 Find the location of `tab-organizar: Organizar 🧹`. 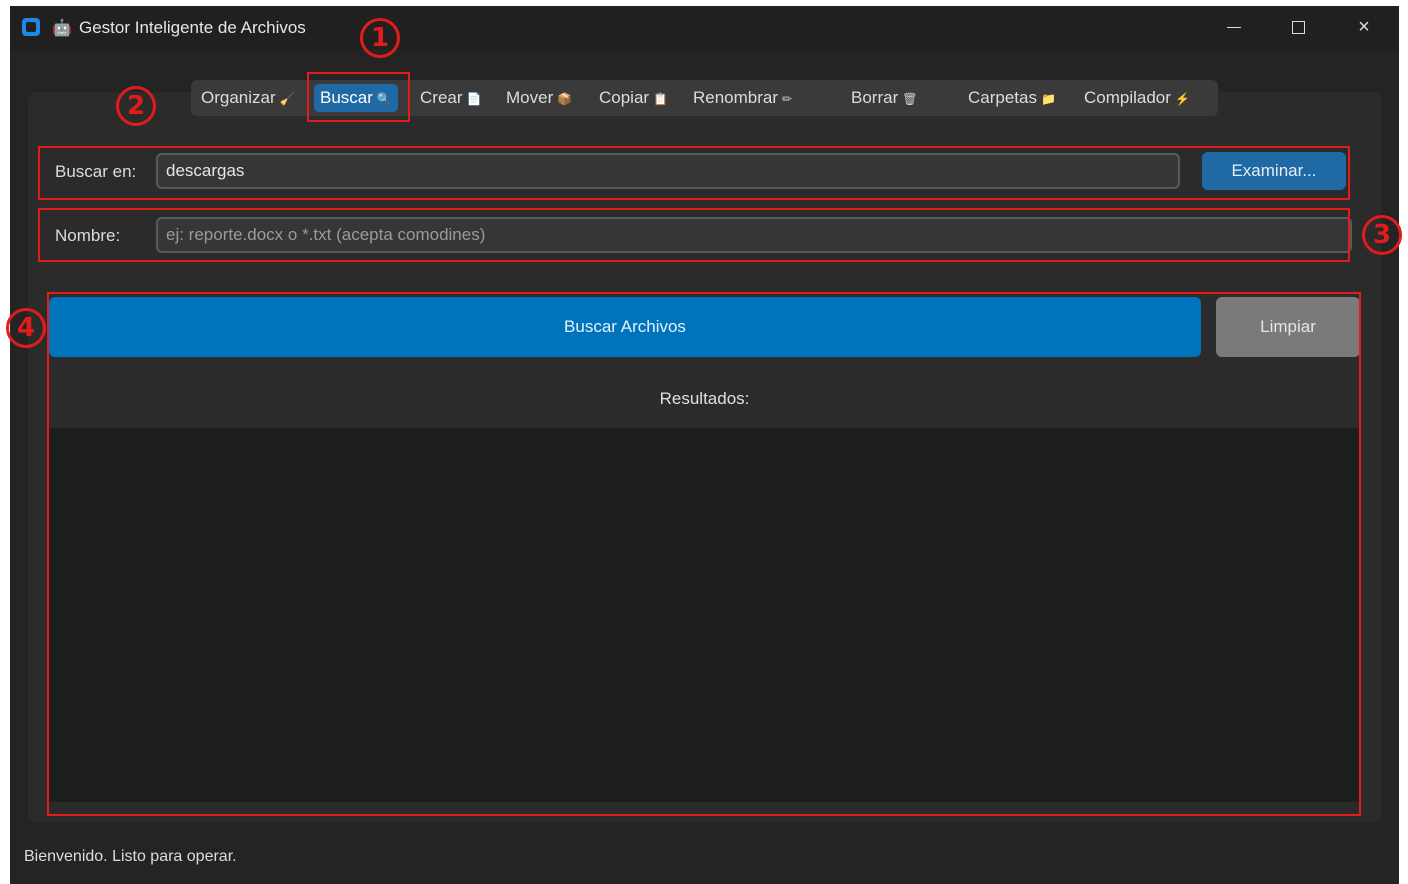

tab-organizar: Organizar 🧹 is located at coordinates (248, 98).